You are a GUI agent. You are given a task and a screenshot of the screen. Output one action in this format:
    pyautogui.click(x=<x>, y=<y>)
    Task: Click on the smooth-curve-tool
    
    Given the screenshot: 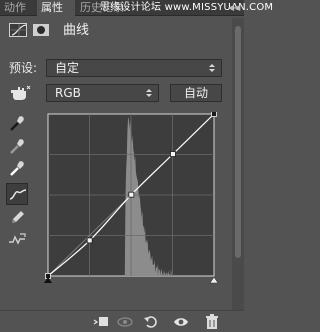 What is the action you would take?
    pyautogui.click(x=17, y=240)
    